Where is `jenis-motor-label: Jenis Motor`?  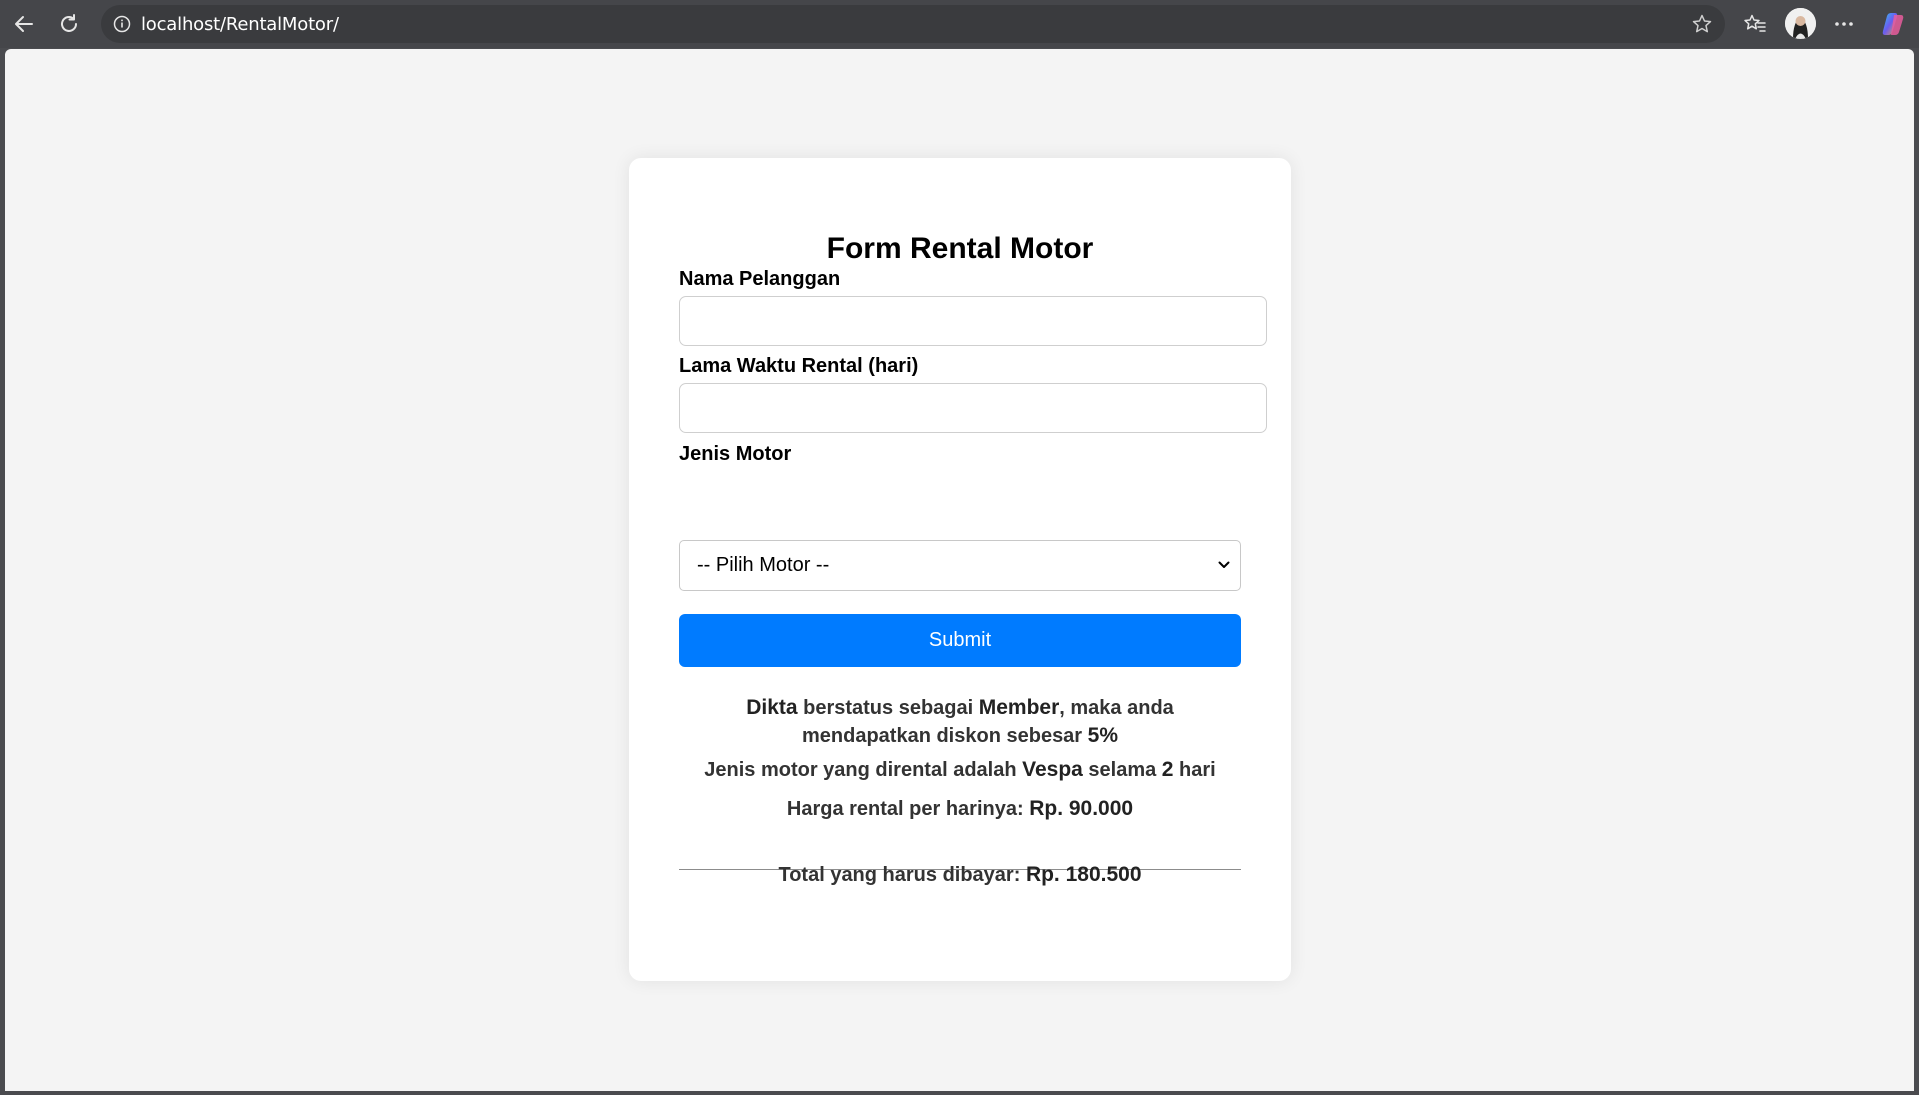
jenis-motor-label: Jenis Motor is located at coordinates (735, 454).